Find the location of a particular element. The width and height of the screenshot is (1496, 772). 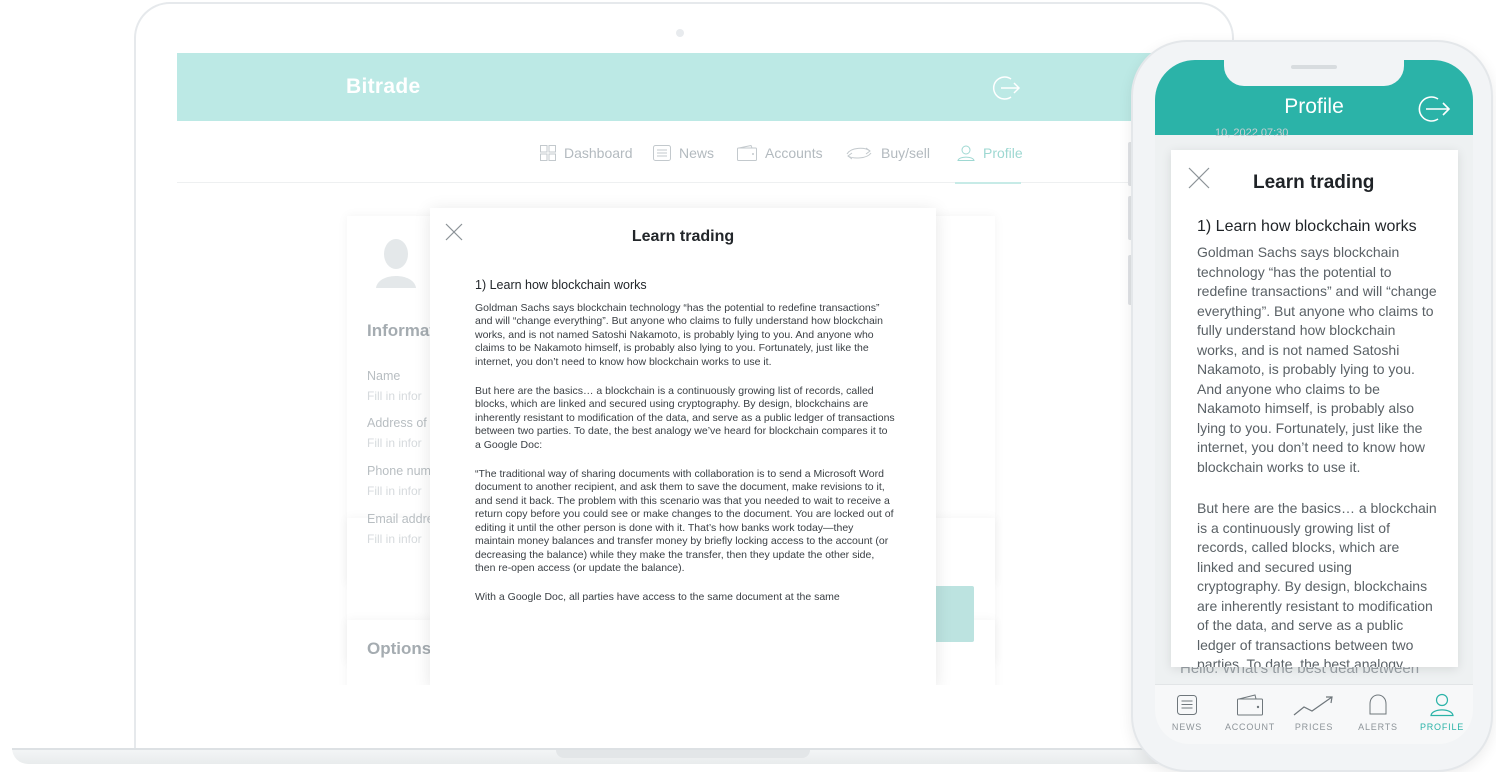

tab-prices-label: PRICES is located at coordinates (1314, 727).